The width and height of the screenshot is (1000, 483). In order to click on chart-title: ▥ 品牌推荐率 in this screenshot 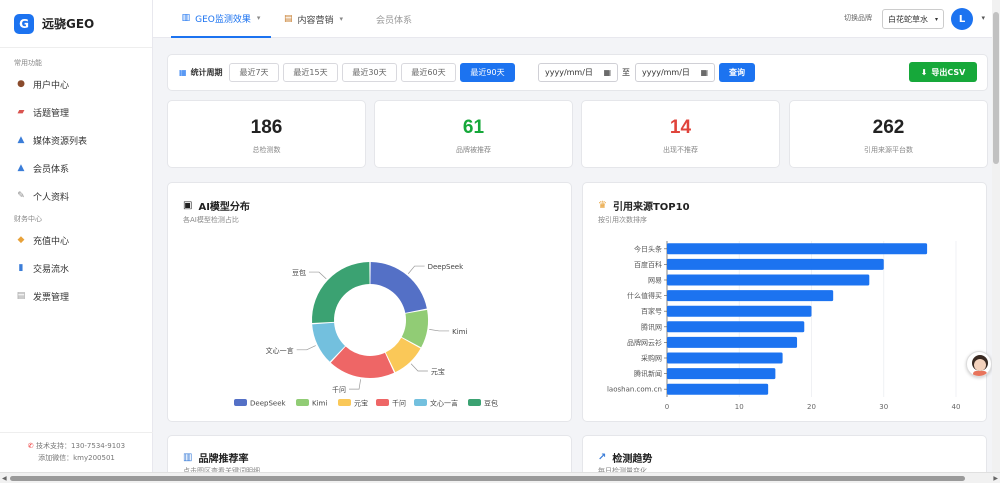, I will do `click(215, 457)`.